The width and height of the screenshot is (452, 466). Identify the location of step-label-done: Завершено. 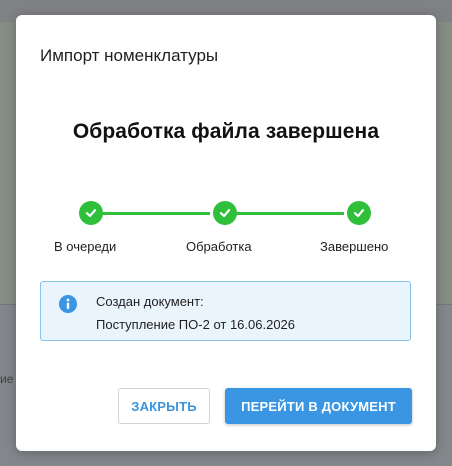
(354, 246).